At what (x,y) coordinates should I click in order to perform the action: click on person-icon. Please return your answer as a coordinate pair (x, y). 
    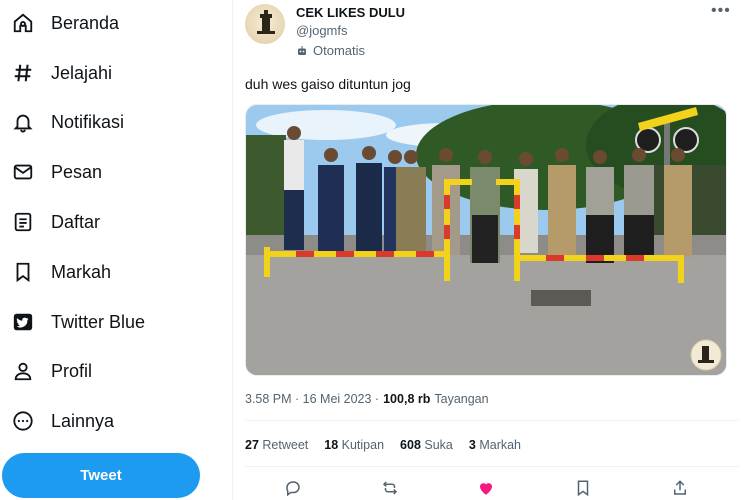
    Looking at the image, I should click on (23, 371).